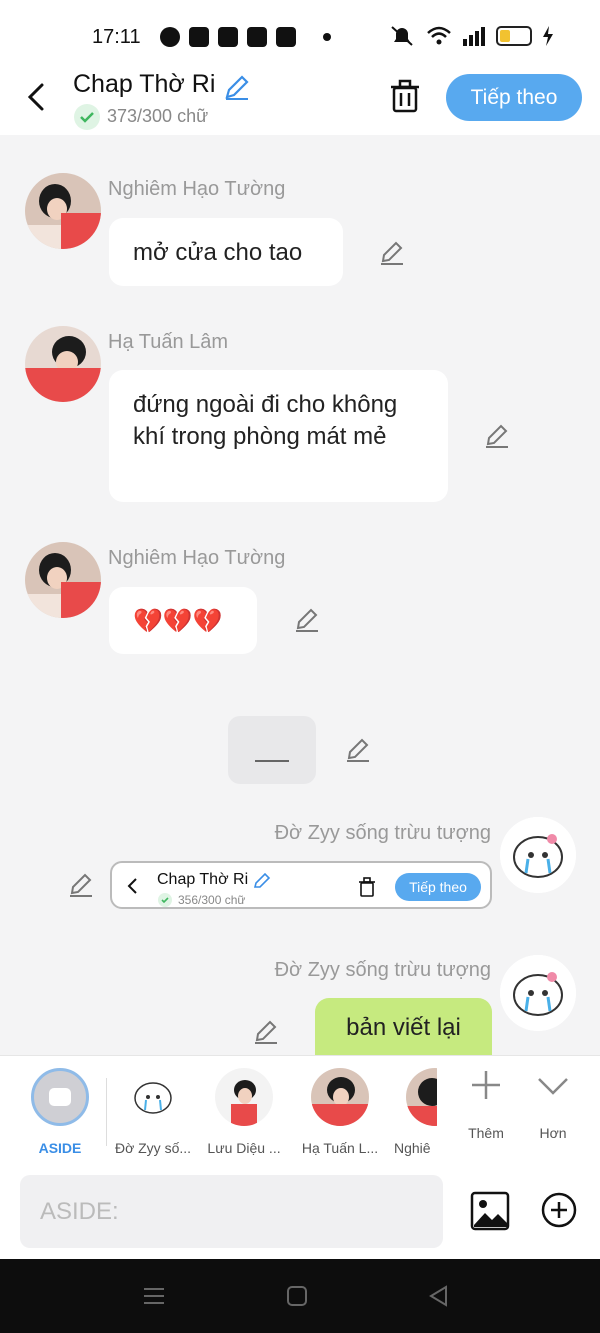 The width and height of the screenshot is (600, 1333). I want to click on character-aside: ASIDE, so click(60, 1112).